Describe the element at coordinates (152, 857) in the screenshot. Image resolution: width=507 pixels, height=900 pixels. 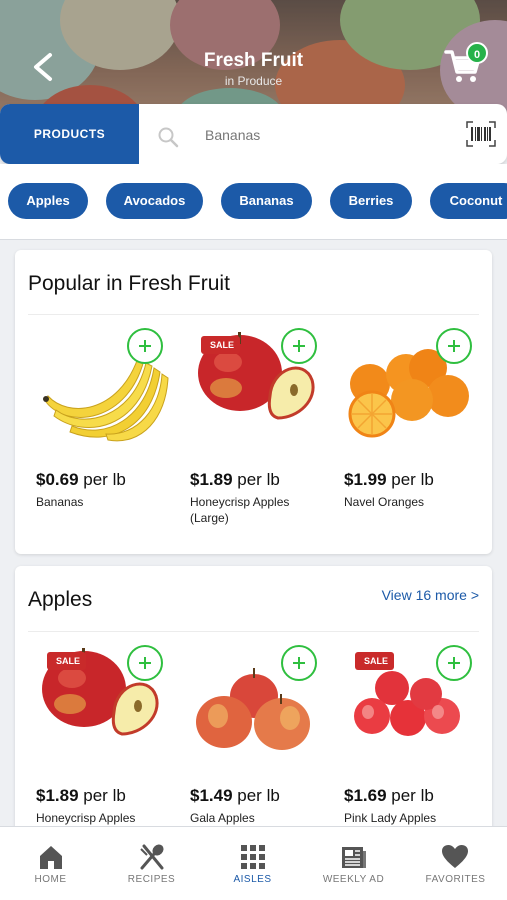
I see `fork-spoon-icon` at that location.